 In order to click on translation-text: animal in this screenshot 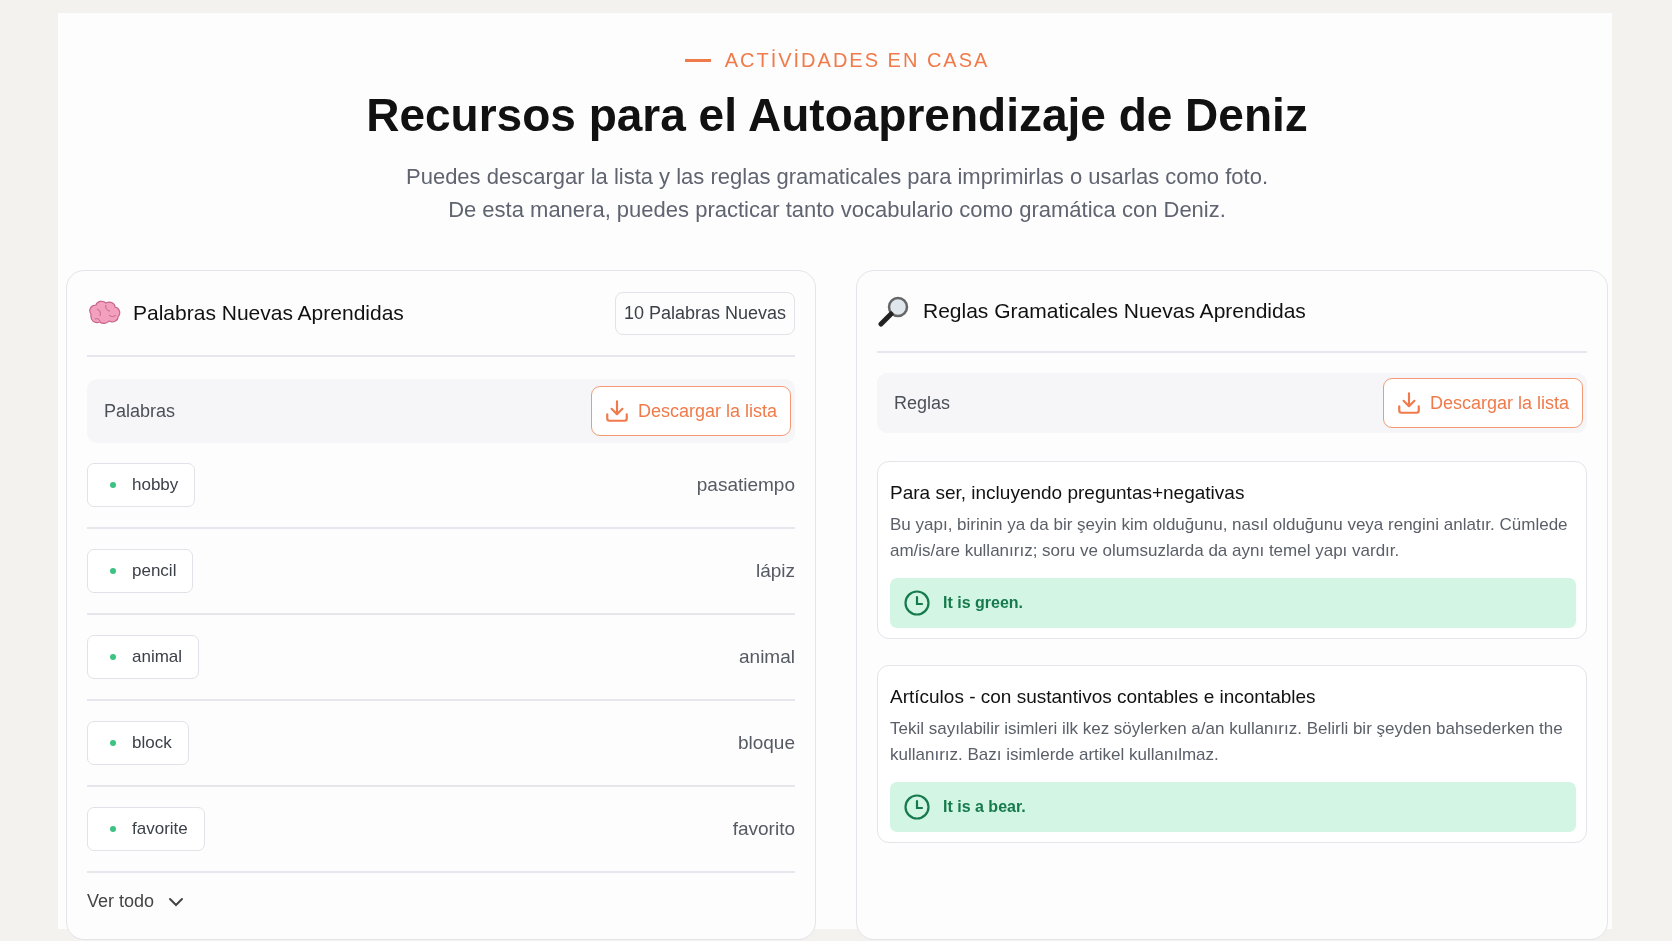, I will do `click(767, 657)`.